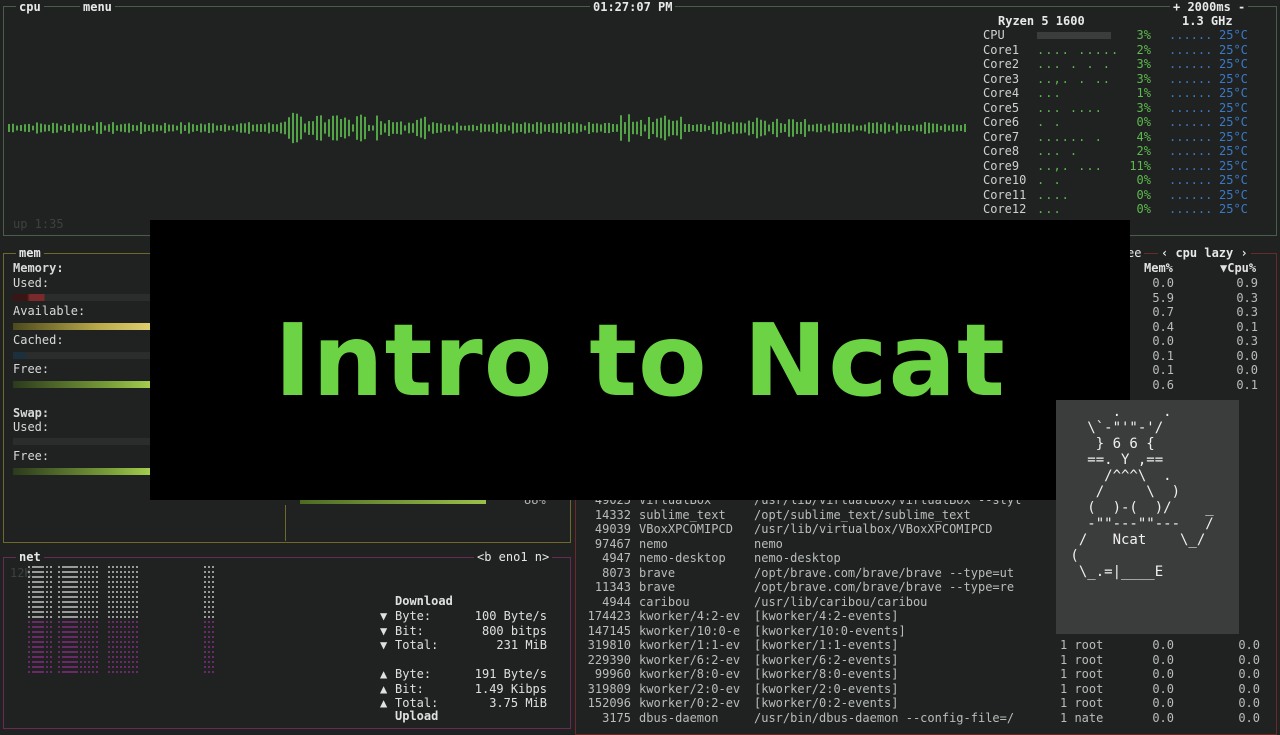  What do you see at coordinates (1204, 253) in the screenshot?
I see `sort-selector: ‹ cpu lazy ›` at bounding box center [1204, 253].